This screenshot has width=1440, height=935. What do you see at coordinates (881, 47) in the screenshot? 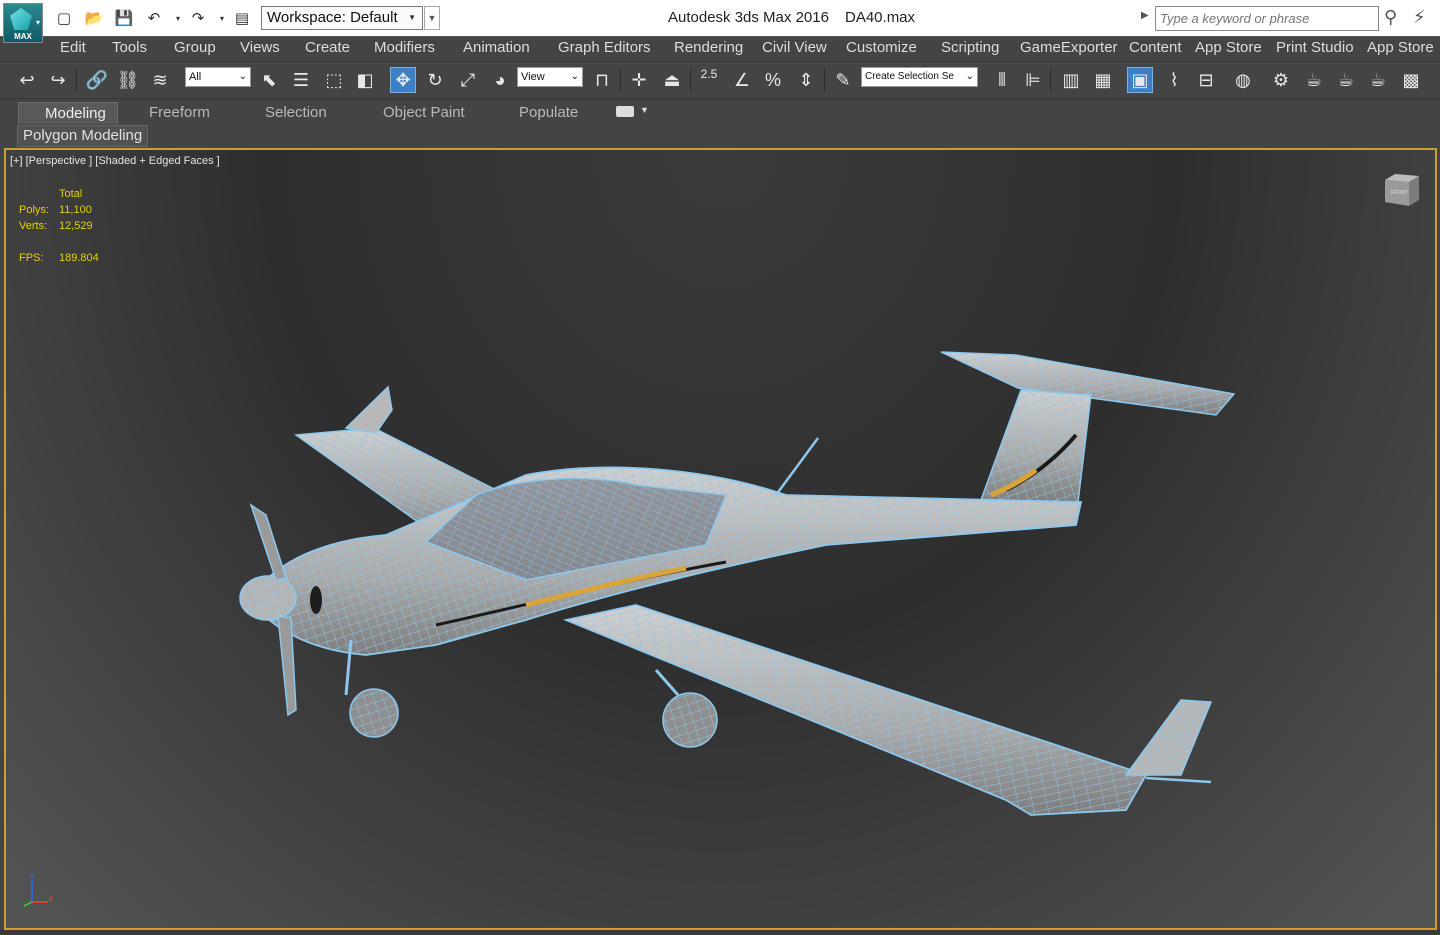
I see `menu-customize: Customize` at bounding box center [881, 47].